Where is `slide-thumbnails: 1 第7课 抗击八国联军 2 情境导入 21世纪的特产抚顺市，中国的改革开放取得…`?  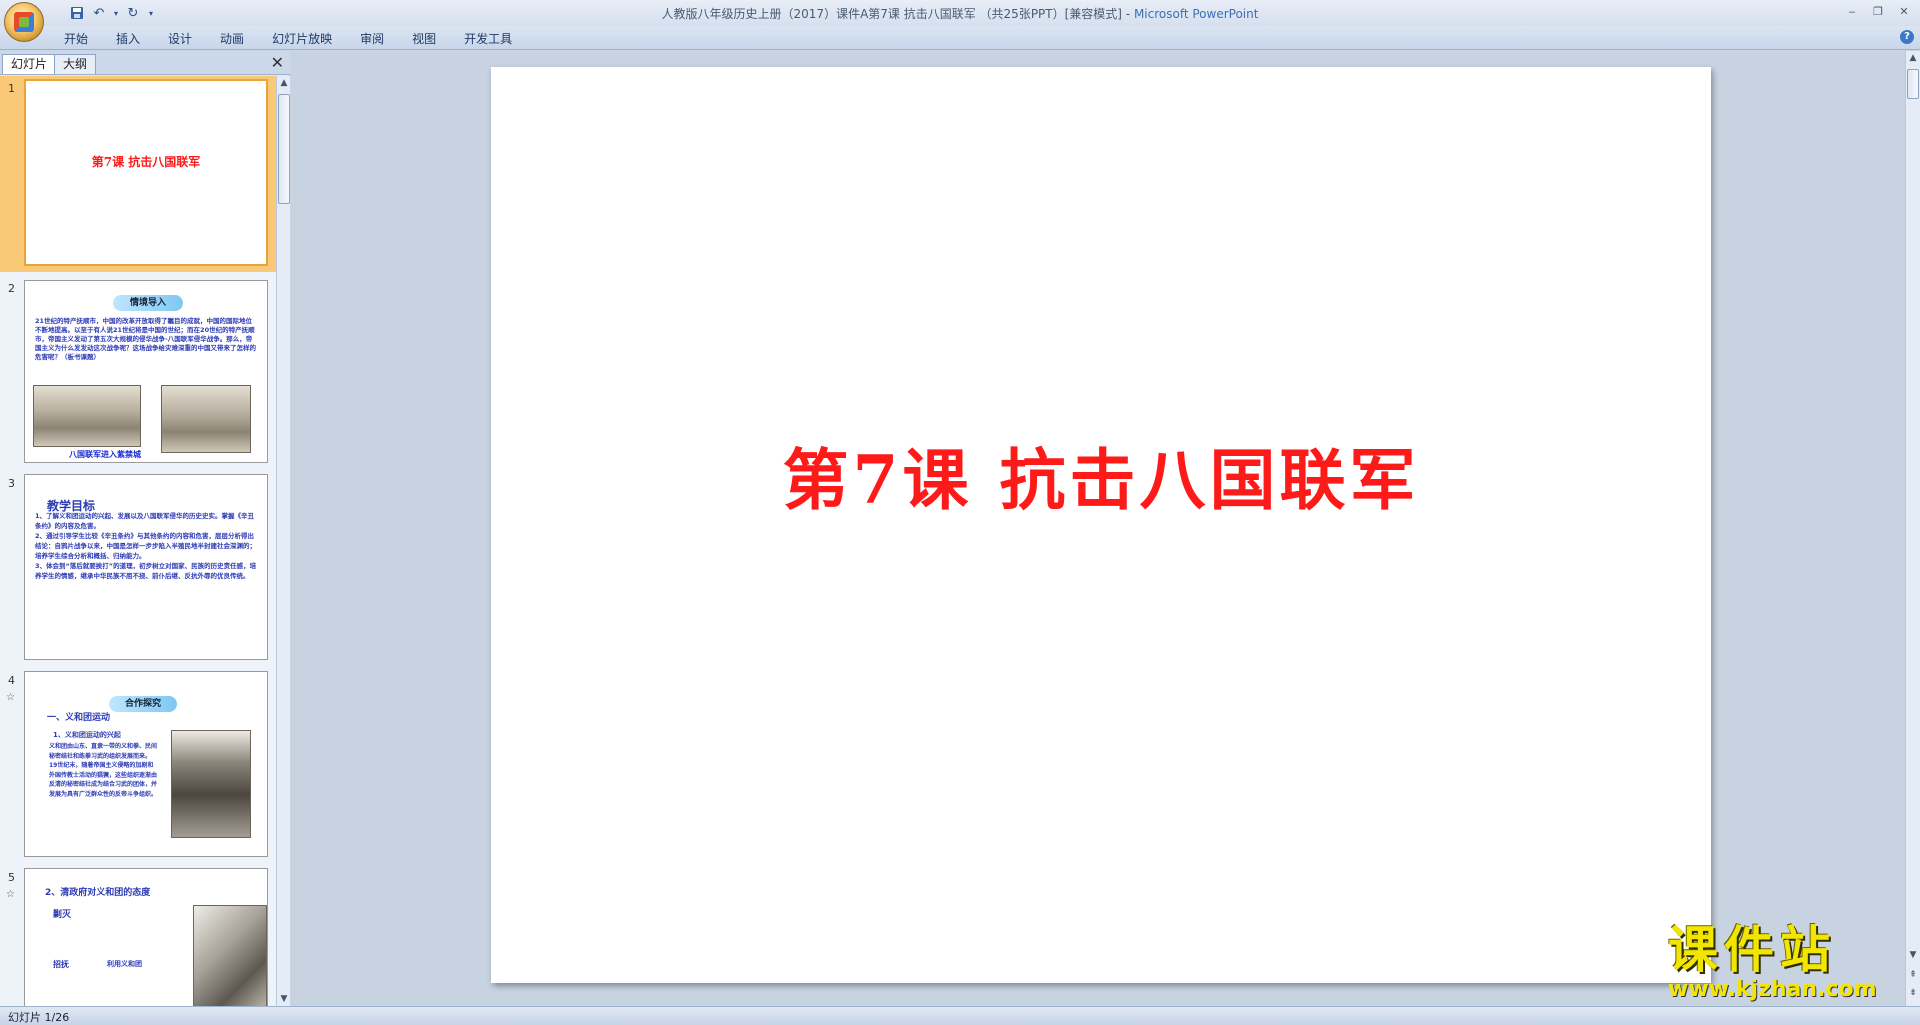 slide-thumbnails: 1 第7课 抗击八国联军 2 情境导入 21世纪的特产抚顺市，中国的改革开放取得… is located at coordinates (138, 541).